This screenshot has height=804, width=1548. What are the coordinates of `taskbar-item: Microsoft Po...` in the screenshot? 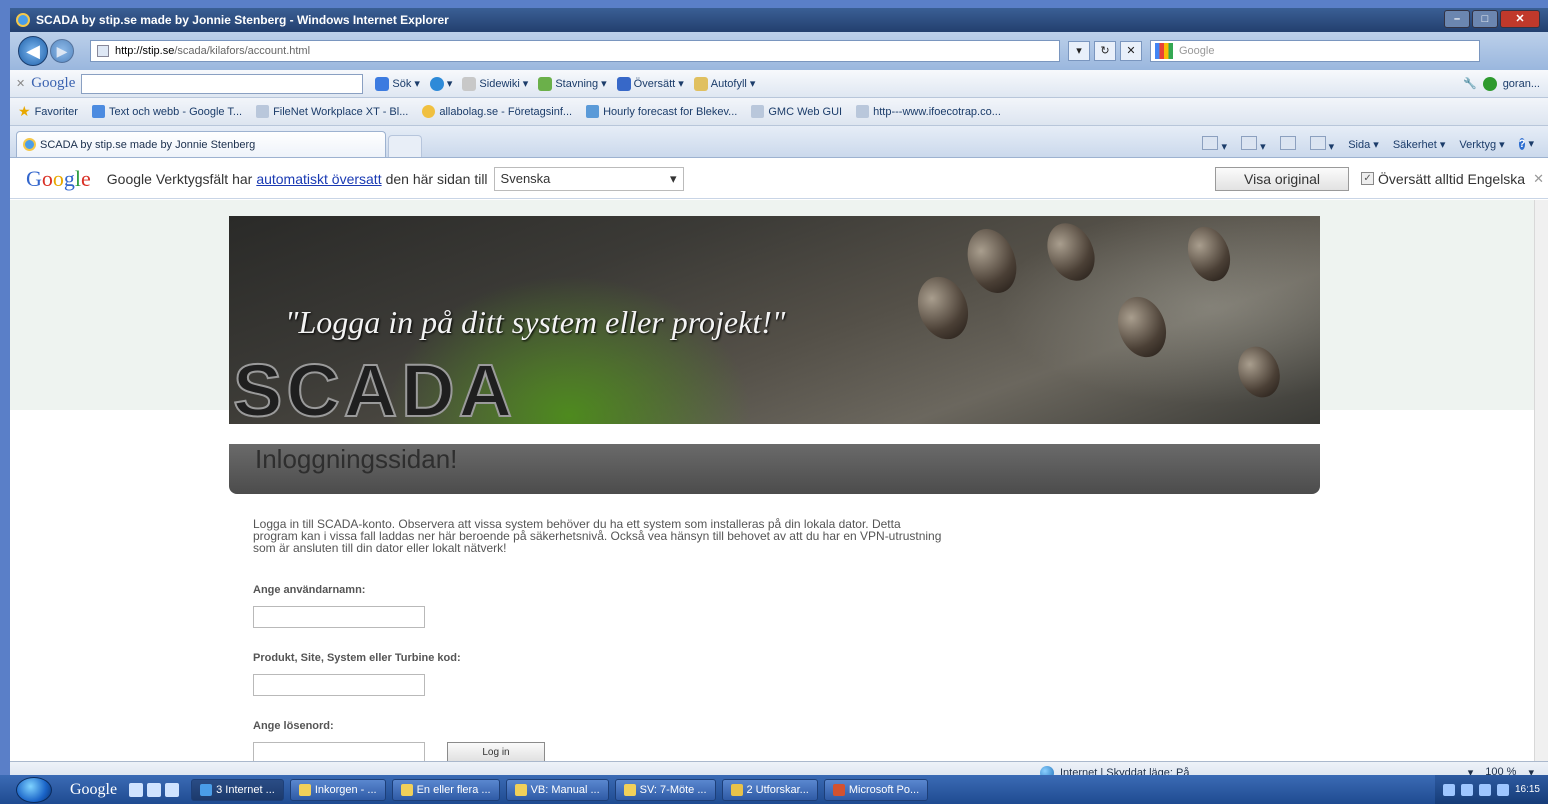 It's located at (876, 789).